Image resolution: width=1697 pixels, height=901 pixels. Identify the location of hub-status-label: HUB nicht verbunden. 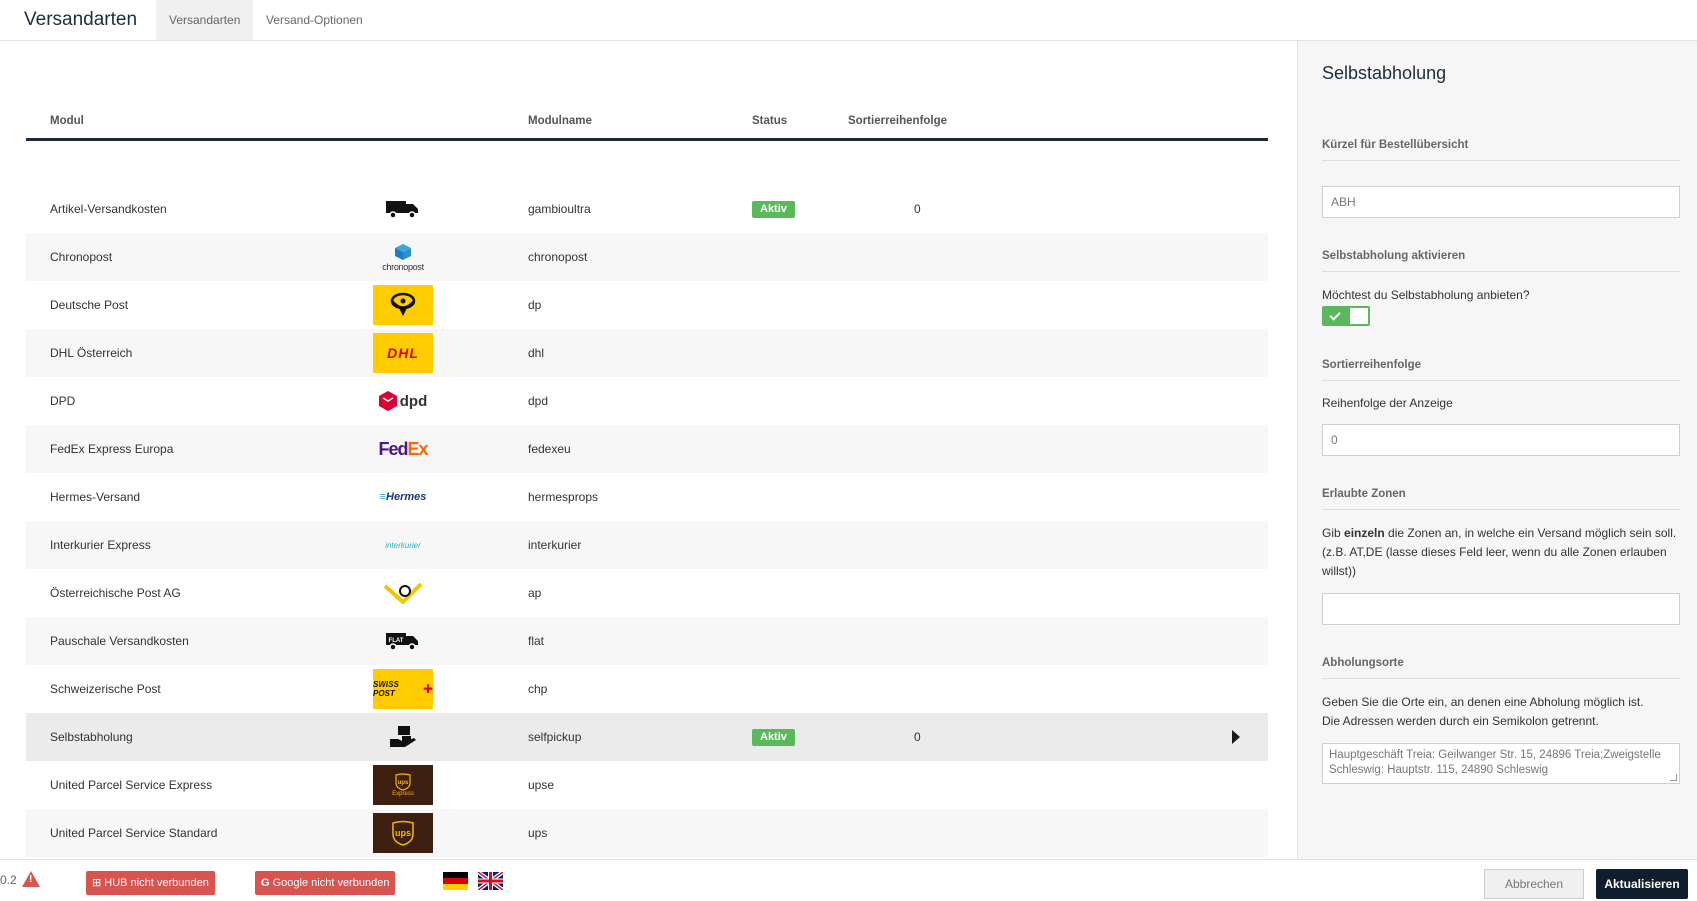
(156, 883).